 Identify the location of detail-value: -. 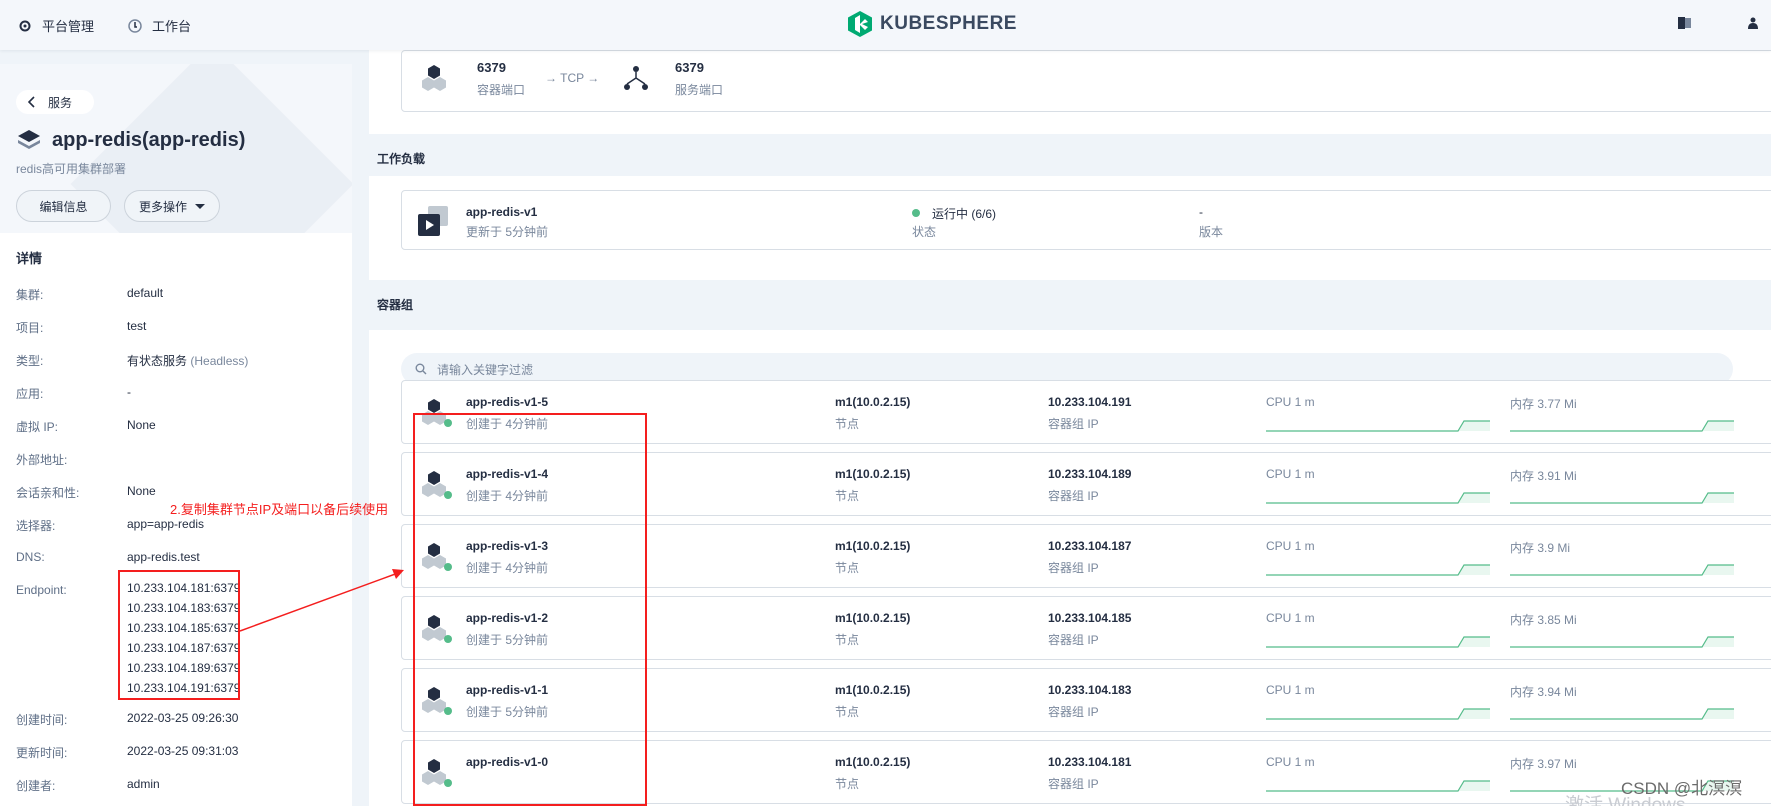
(129, 392).